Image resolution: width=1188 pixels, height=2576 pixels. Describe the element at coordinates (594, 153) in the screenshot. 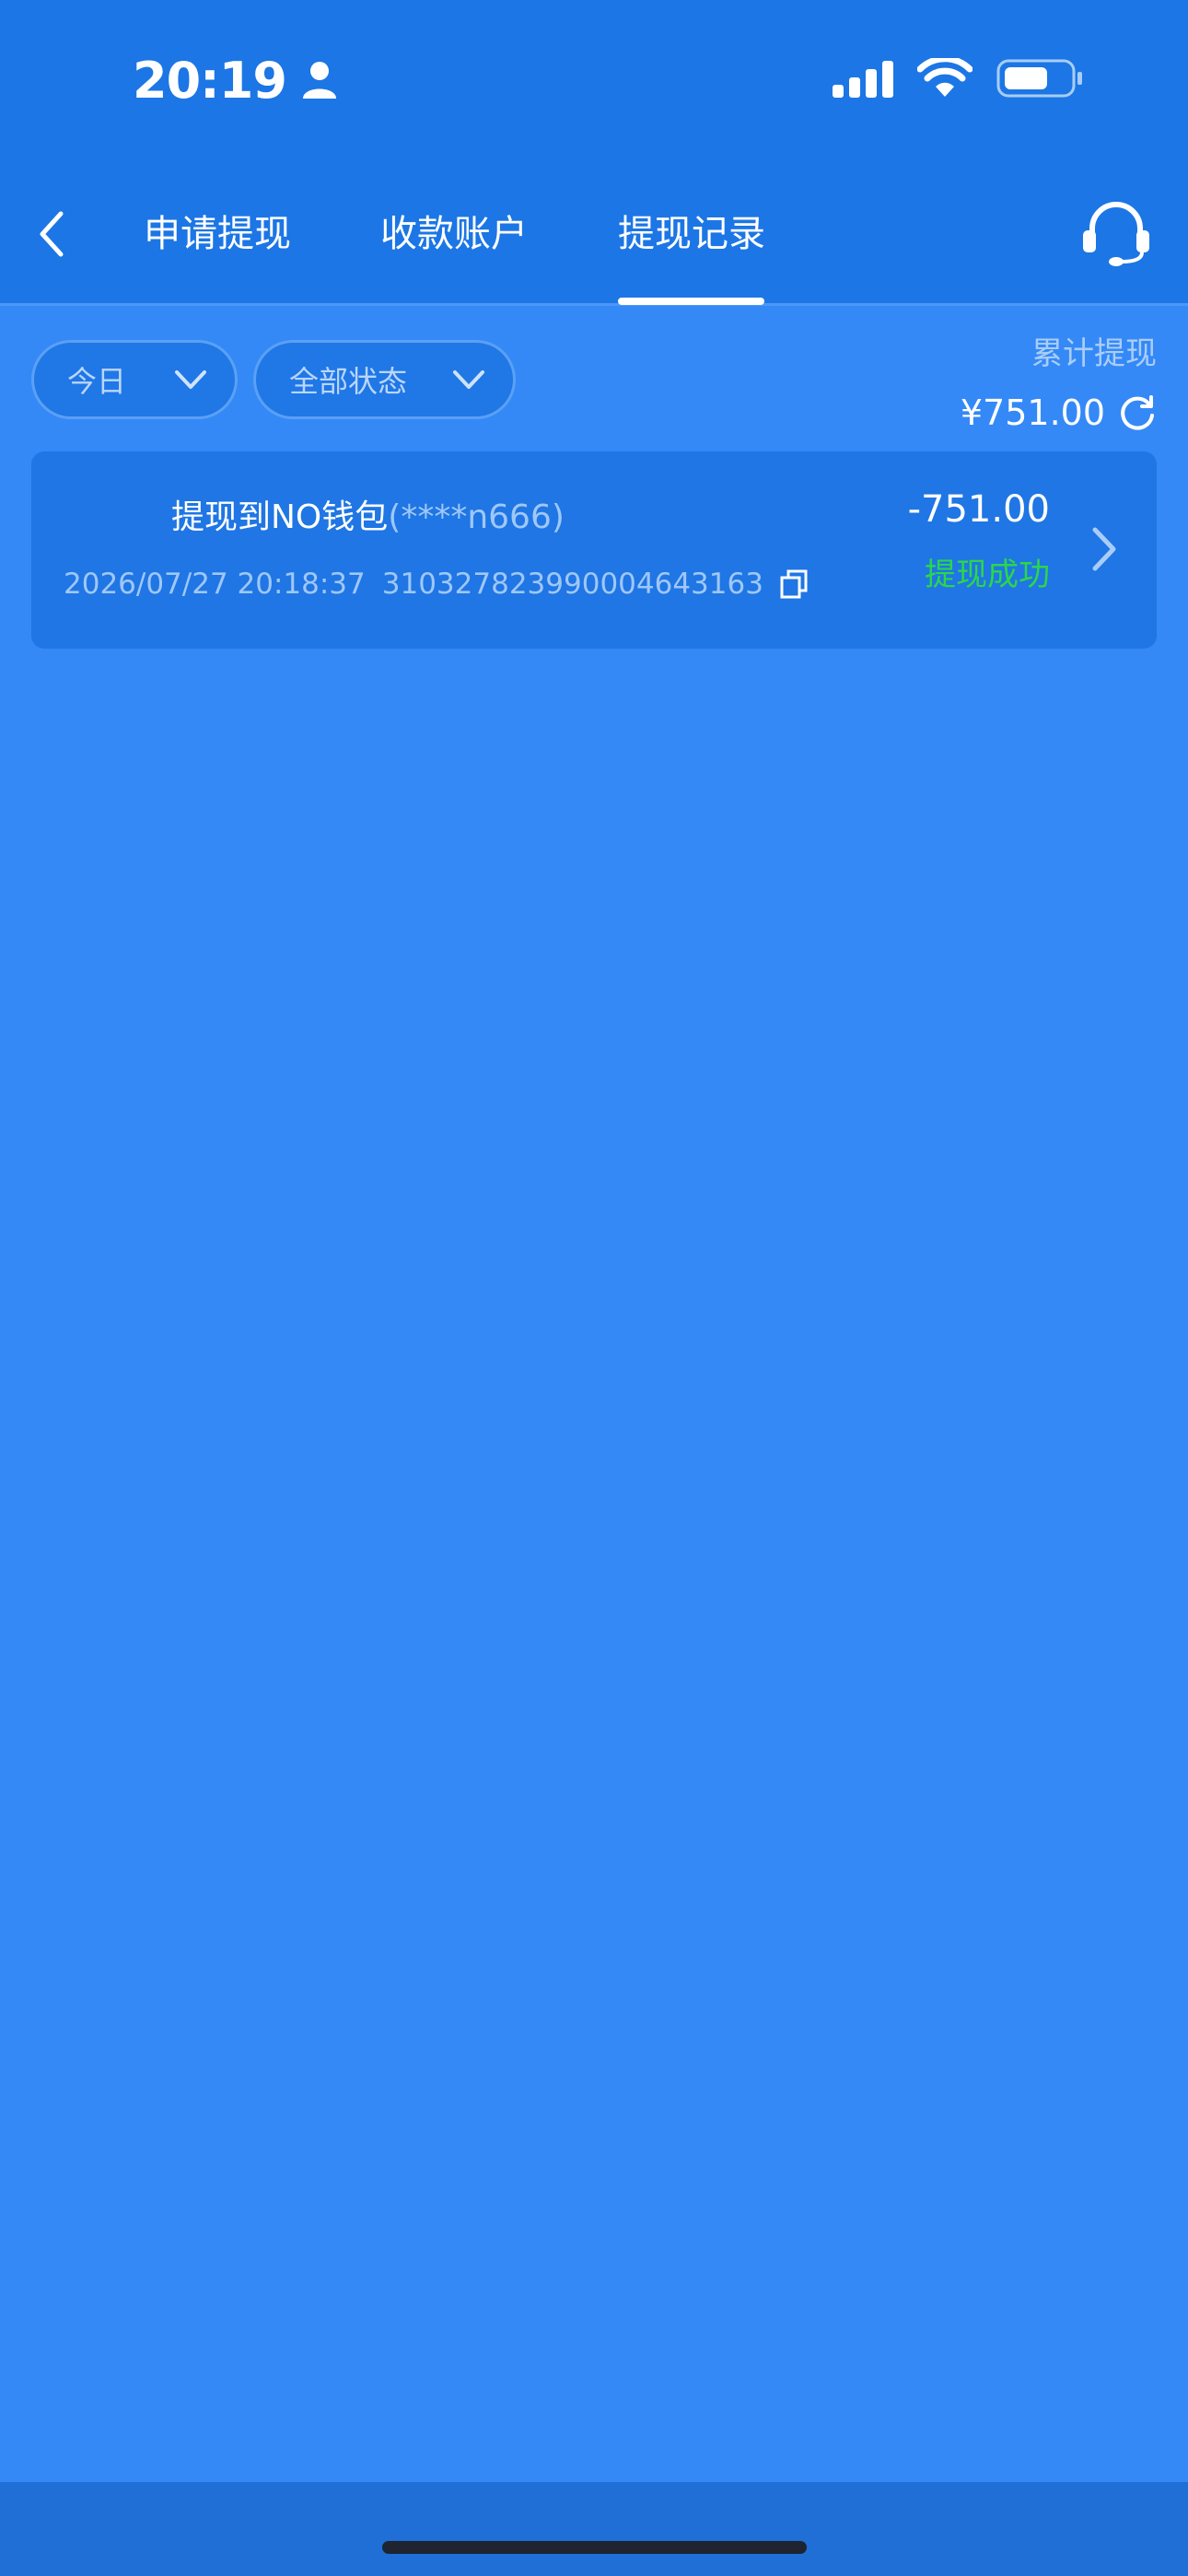

I see `header: 20:19 申请提现 收款账户 提现记录` at that location.